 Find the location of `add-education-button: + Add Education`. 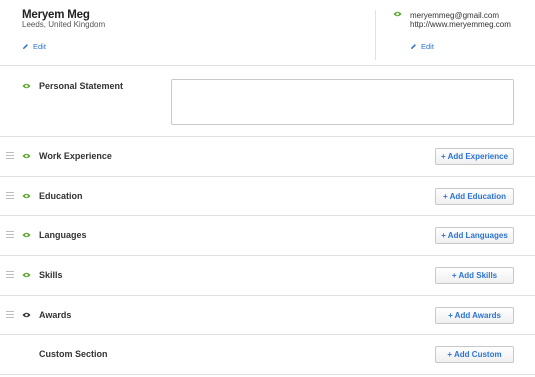

add-education-button: + Add Education is located at coordinates (474, 196).